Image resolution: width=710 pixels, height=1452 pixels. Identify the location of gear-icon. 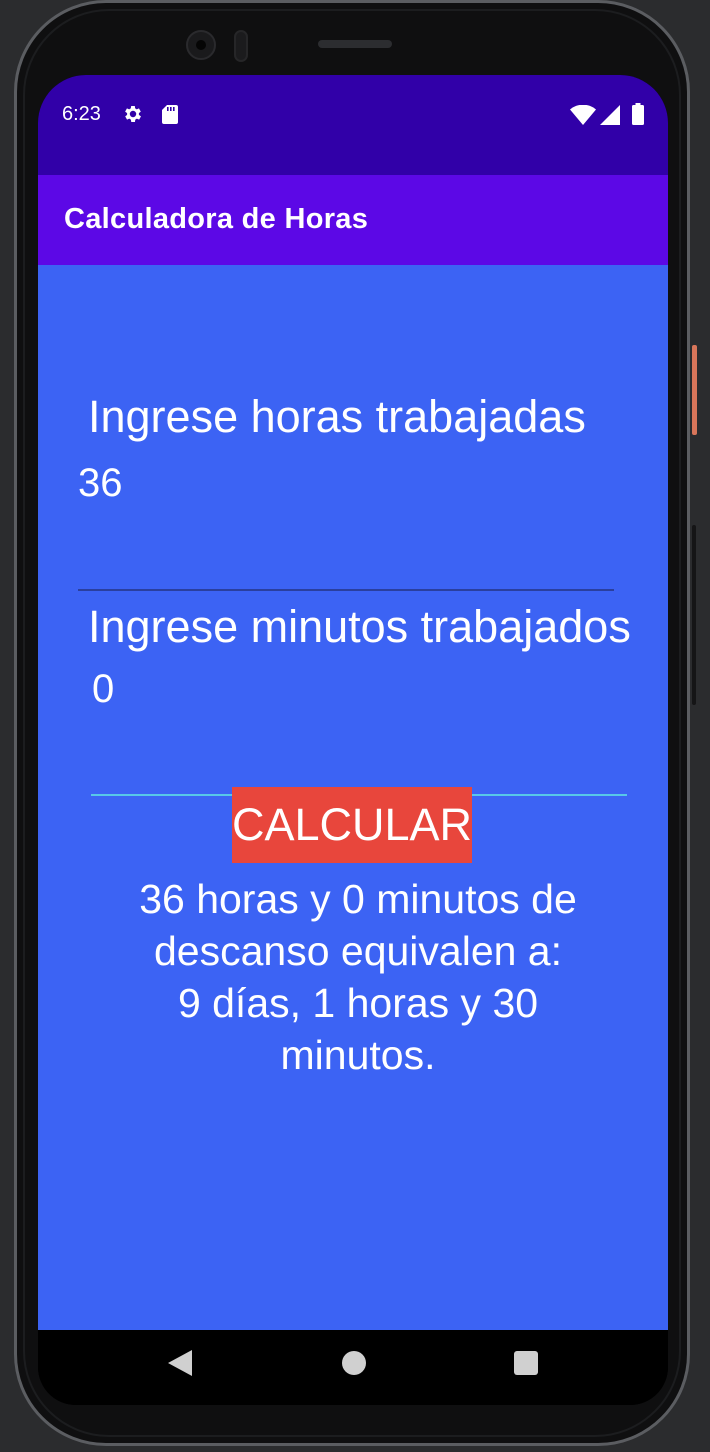
(133, 114).